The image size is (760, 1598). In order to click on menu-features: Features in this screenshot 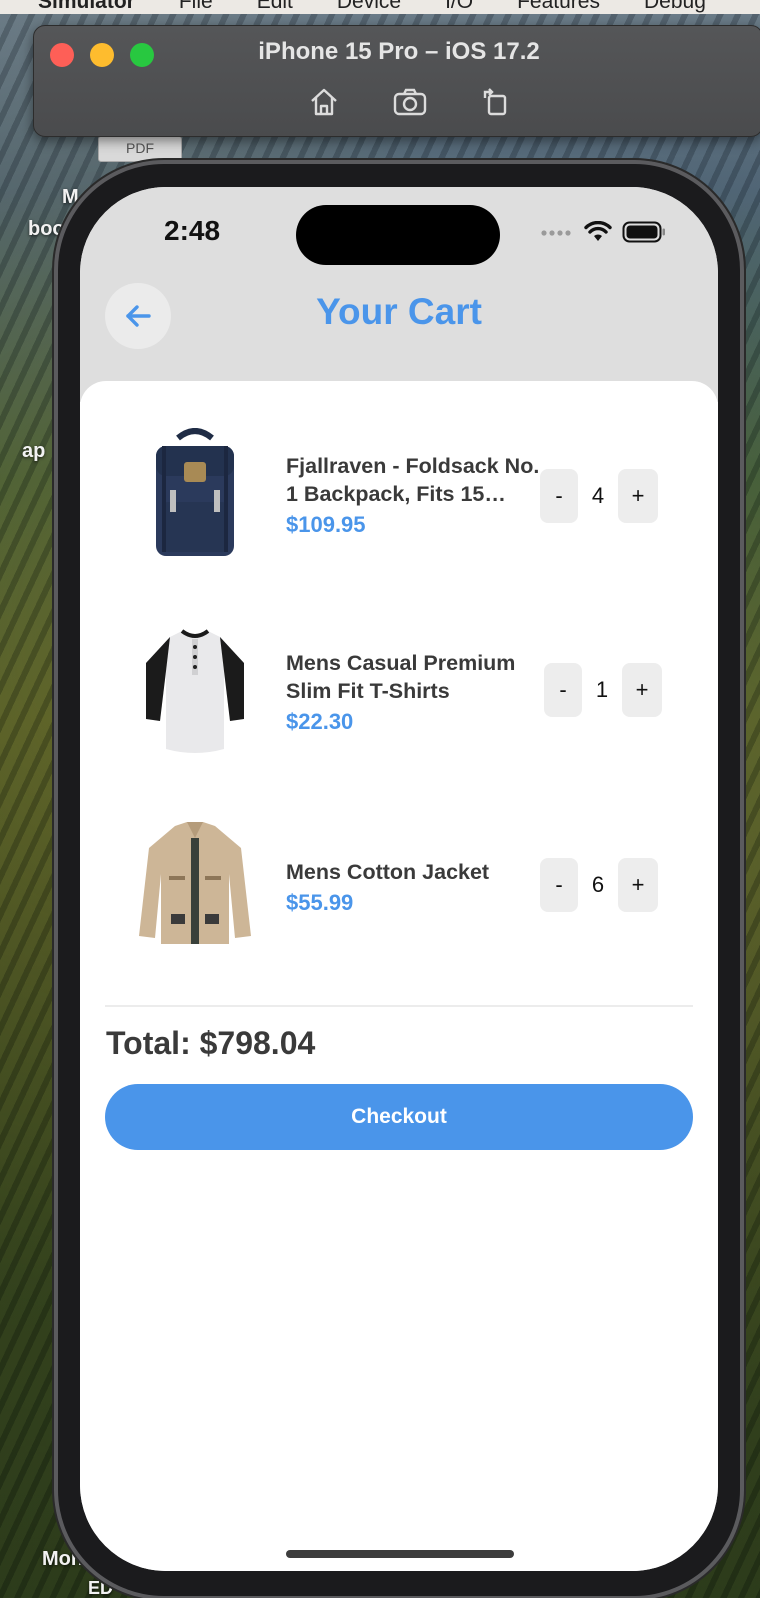, I will do `click(558, 7)`.